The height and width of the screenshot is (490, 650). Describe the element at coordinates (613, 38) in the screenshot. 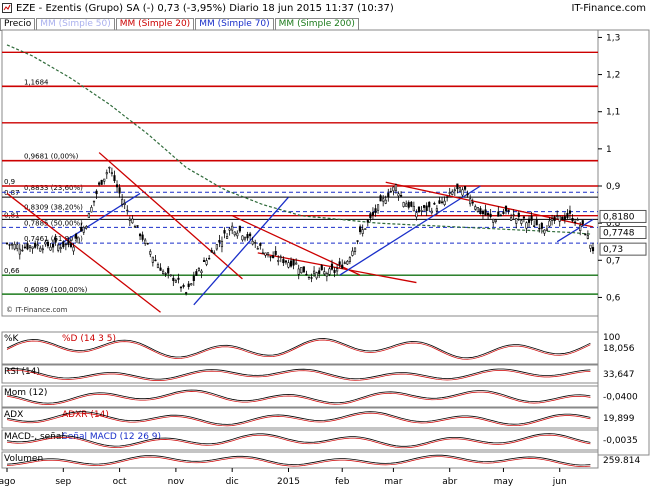

I see `y-tick-label: 1,3` at that location.